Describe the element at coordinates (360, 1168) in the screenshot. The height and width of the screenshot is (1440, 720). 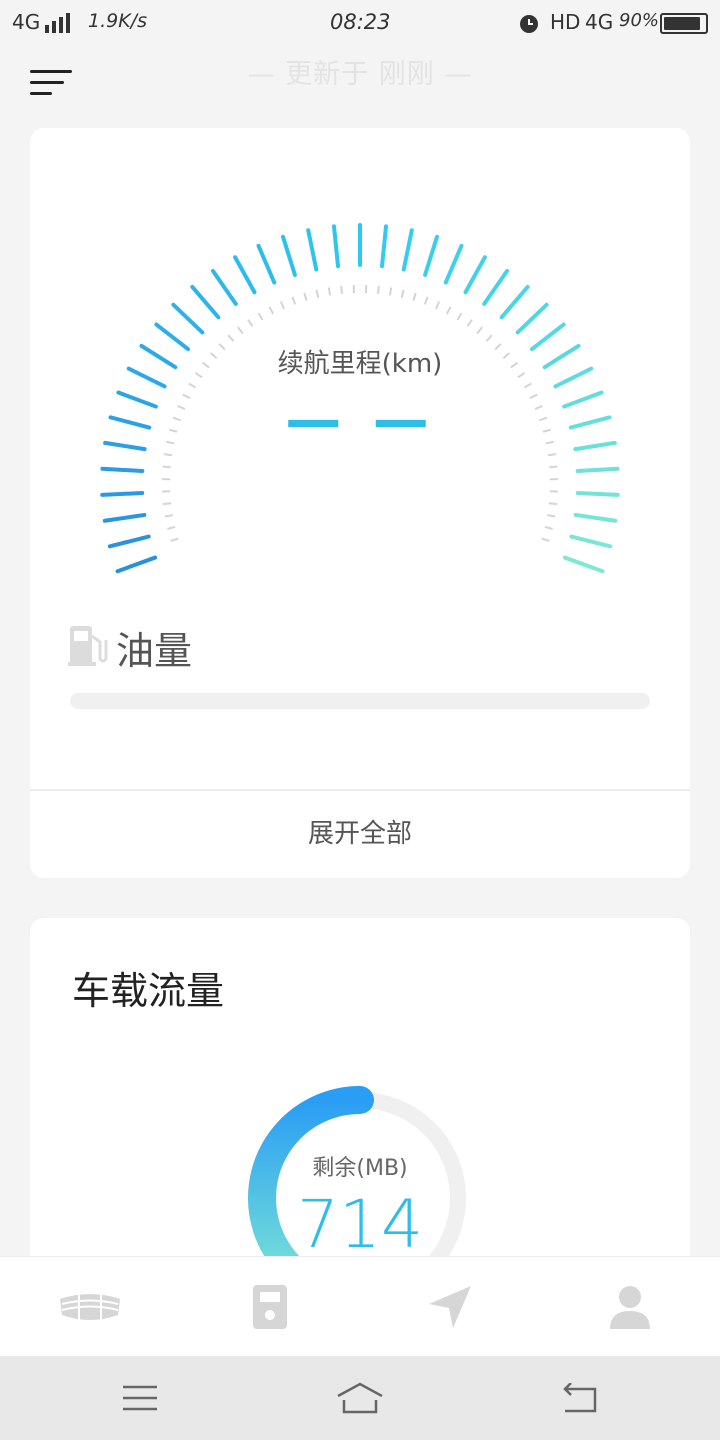
I see `remaining-label: 剩余(MB)` at that location.